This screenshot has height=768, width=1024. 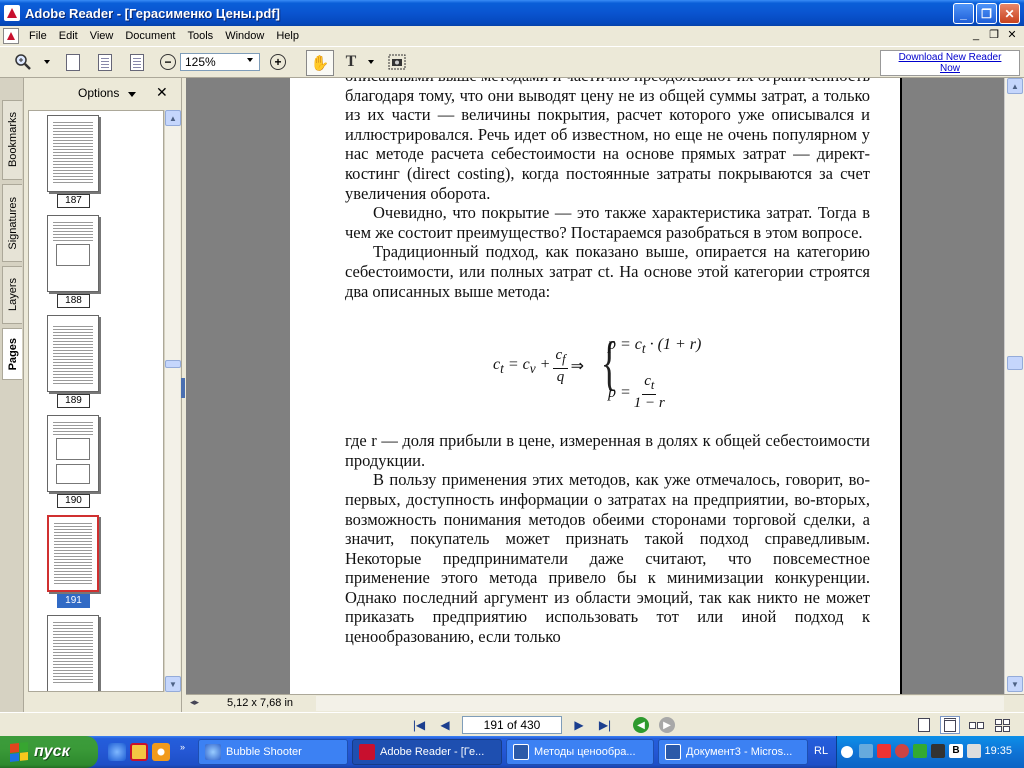 I want to click on options-button: Options, so click(x=98, y=93).